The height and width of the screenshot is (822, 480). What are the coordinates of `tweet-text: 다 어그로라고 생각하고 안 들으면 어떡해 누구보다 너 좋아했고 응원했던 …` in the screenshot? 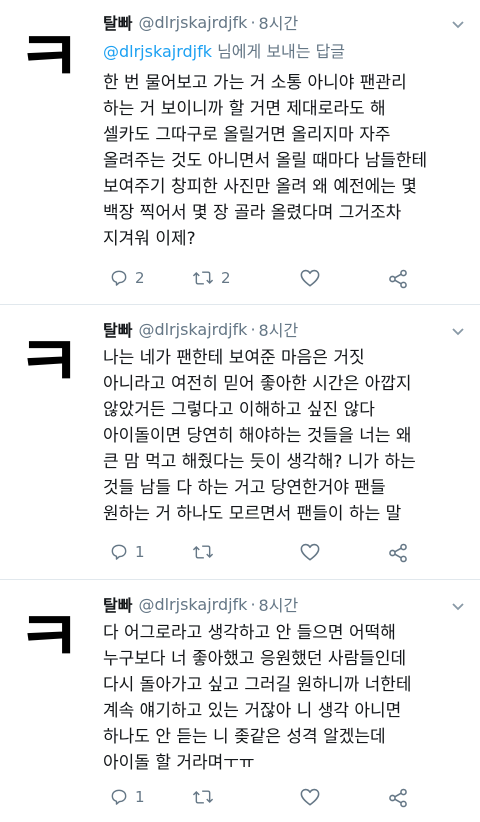 It's located at (285, 698).